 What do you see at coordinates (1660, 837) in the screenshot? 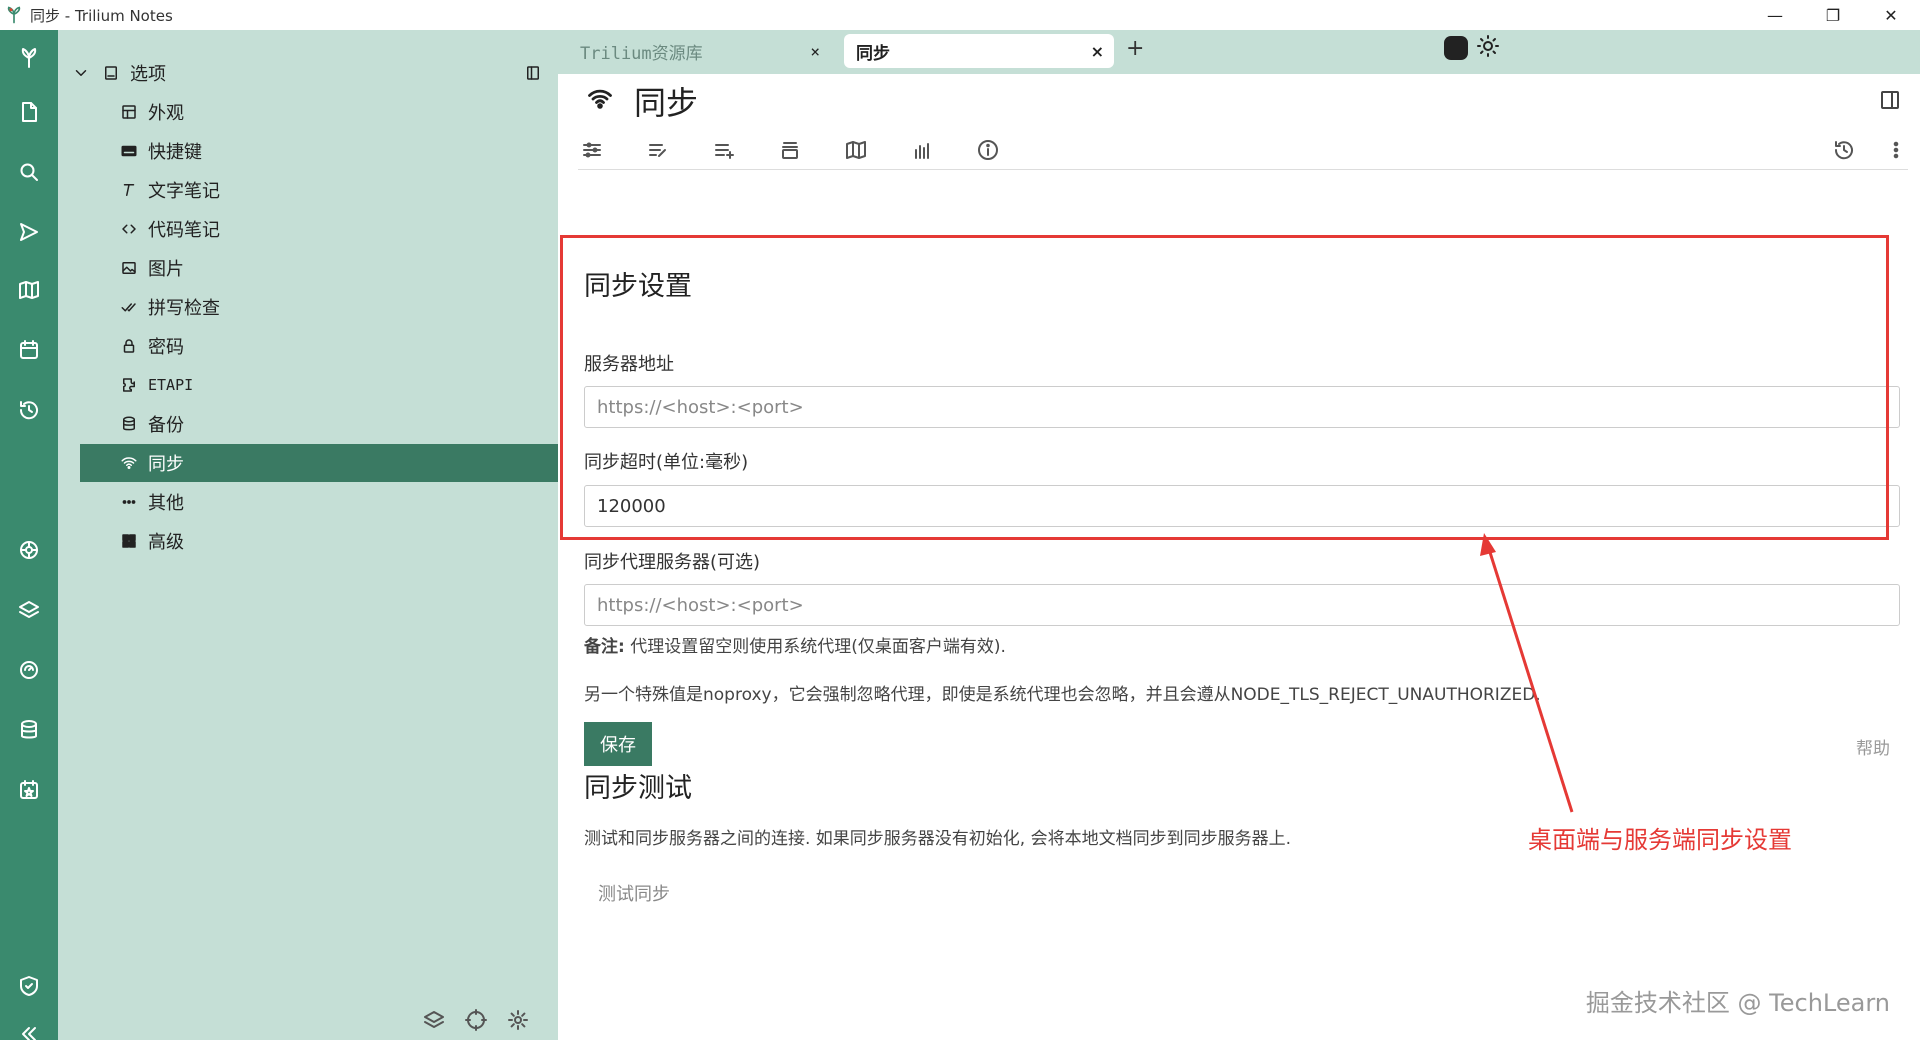
I see `annotation-callout: 桌面端与服务端同步设置` at bounding box center [1660, 837].